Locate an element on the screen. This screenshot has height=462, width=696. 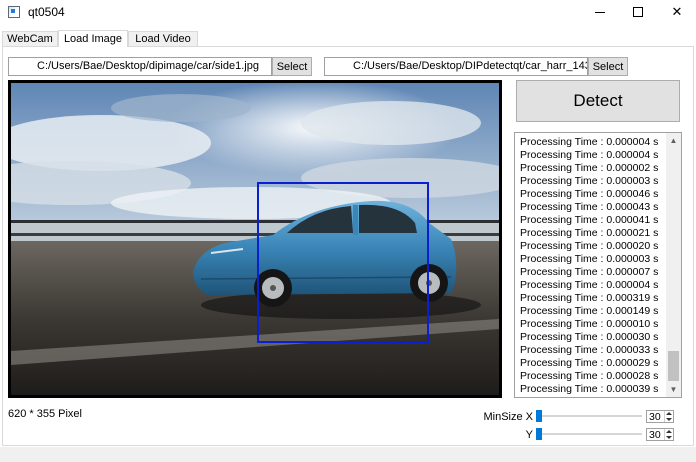
scroll-thumb is located at coordinates (673, 366).